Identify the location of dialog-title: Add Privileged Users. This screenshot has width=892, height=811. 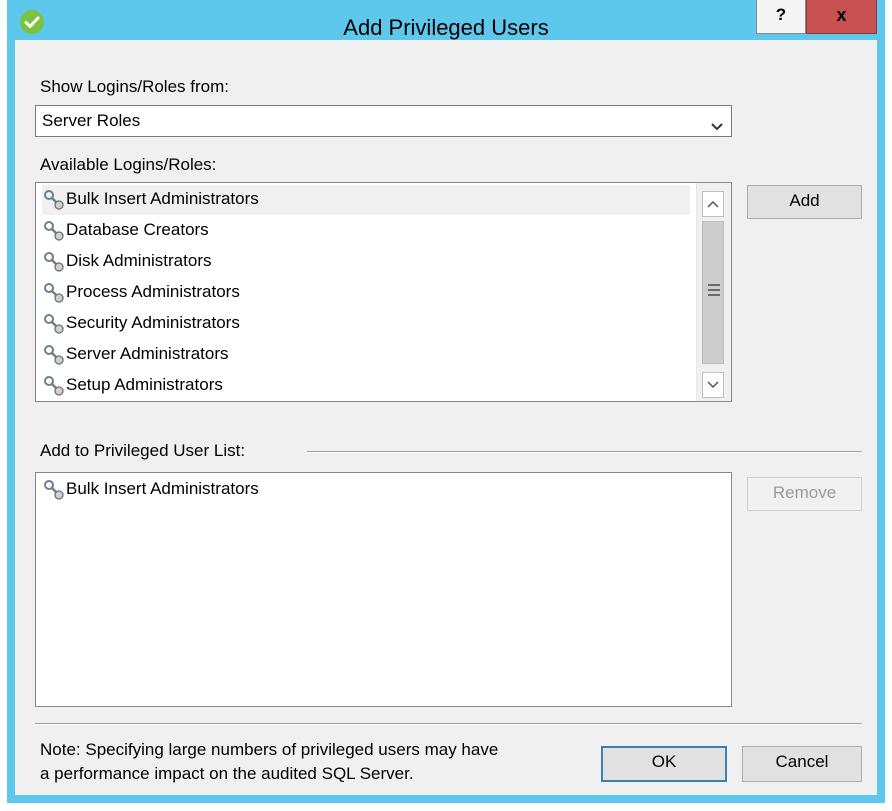
(446, 27).